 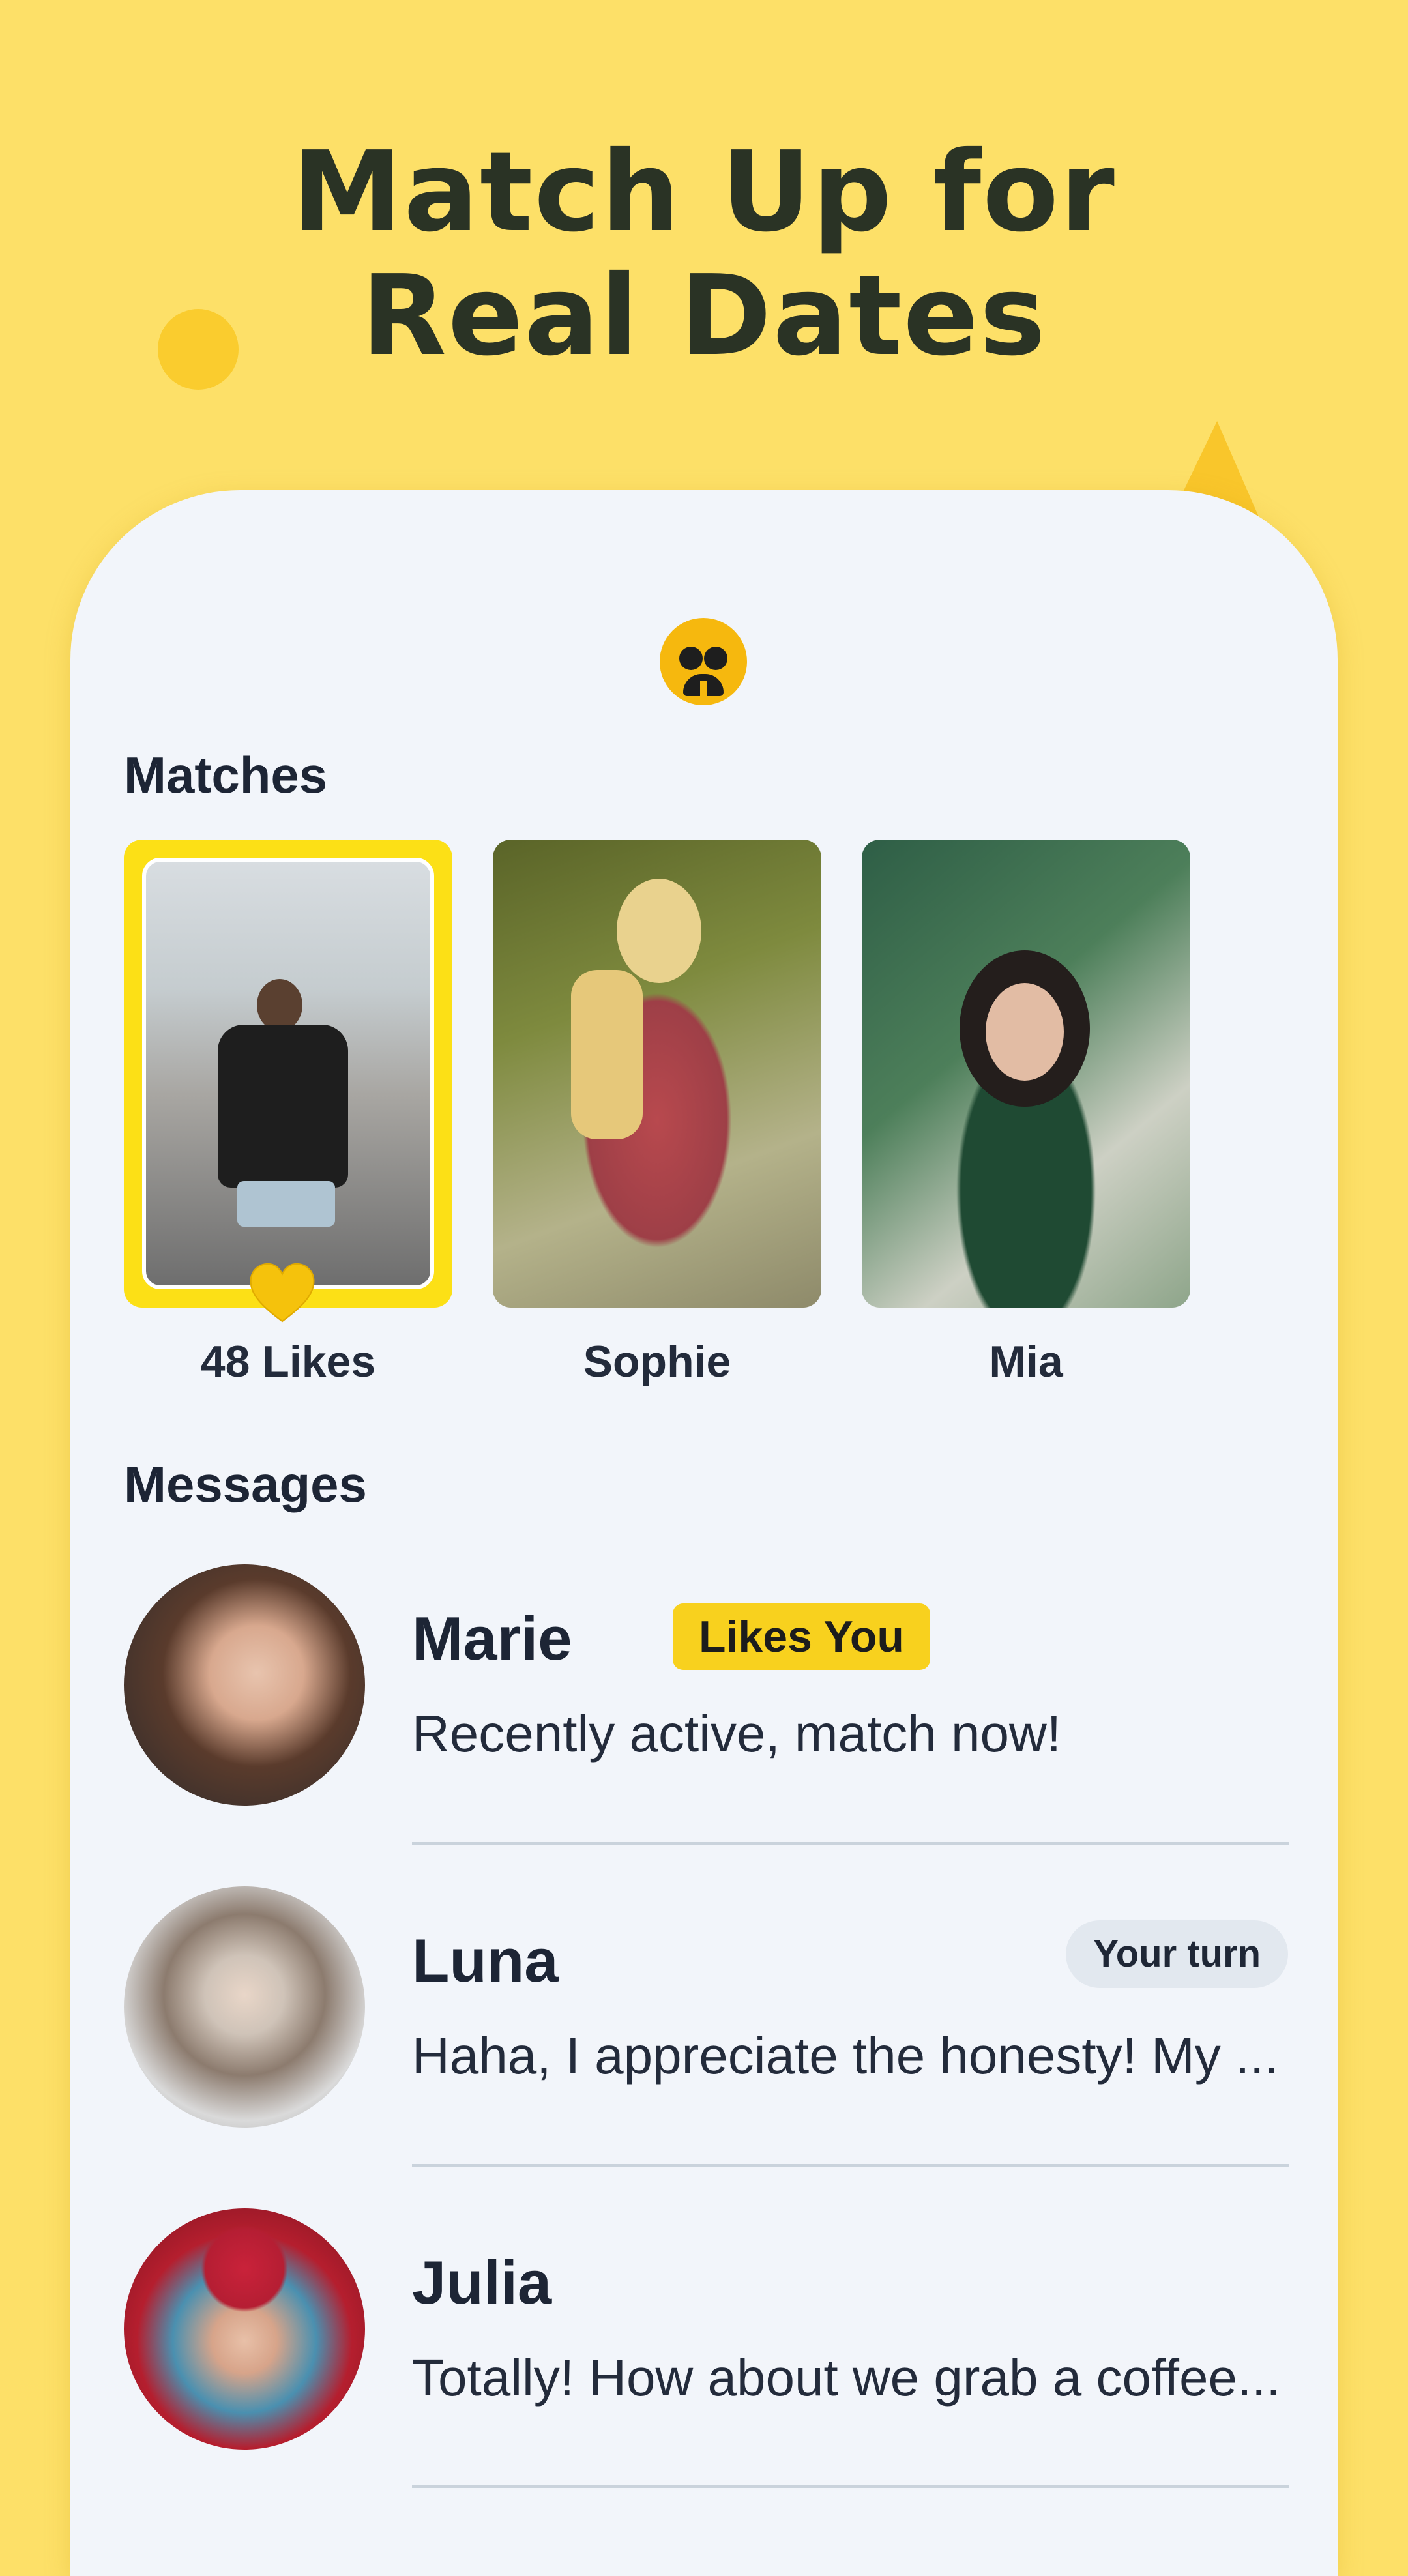 I want to click on decorative-dot, so click(x=199, y=349).